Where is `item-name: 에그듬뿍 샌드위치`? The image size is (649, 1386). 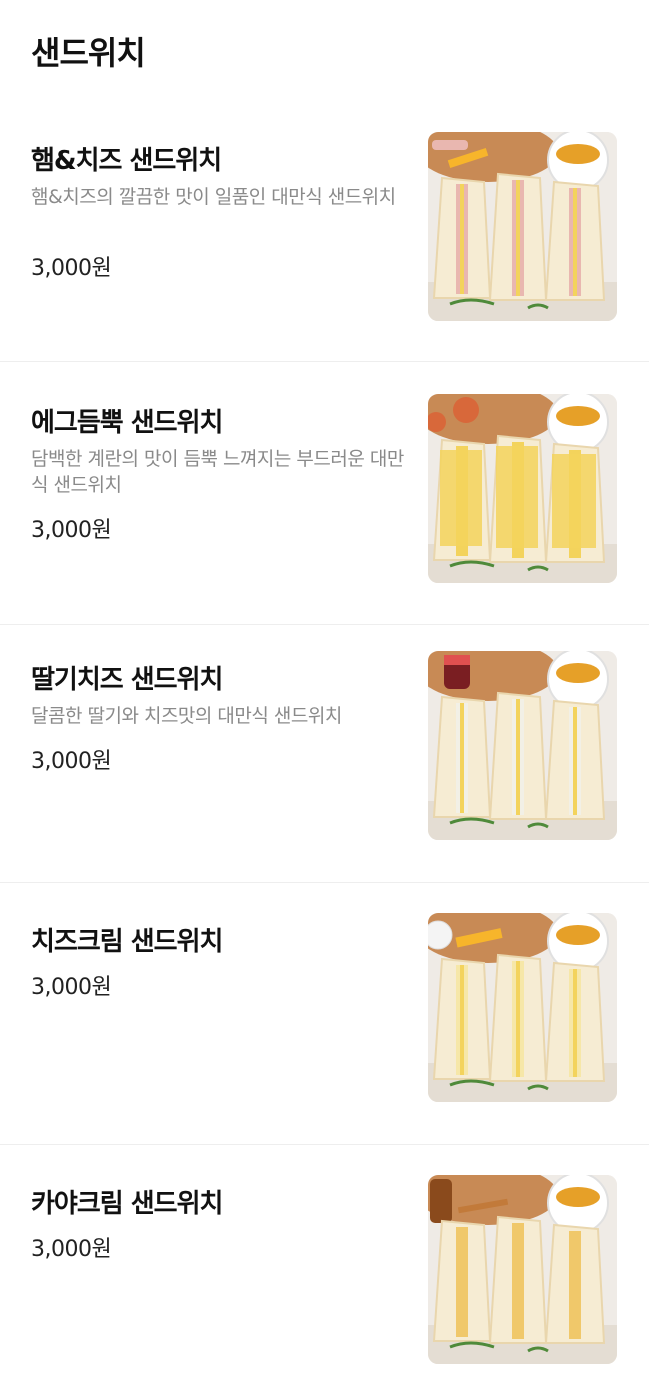 item-name: 에그듬뿍 샌드위치 is located at coordinates (127, 423).